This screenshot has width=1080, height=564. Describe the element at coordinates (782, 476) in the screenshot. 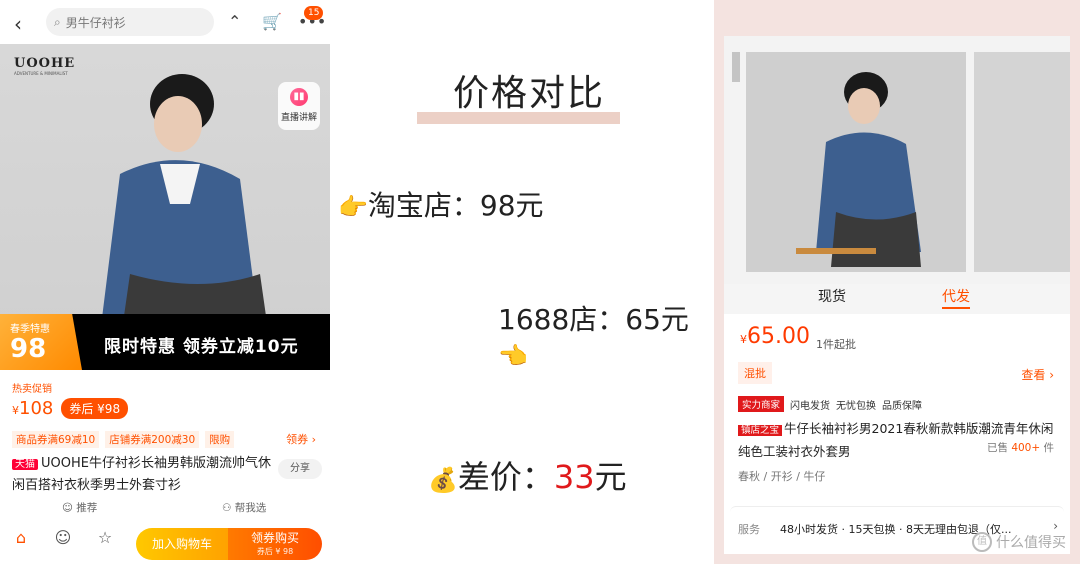

I see `product-attributes: 春秋 / 开衫 / 牛仔` at that location.